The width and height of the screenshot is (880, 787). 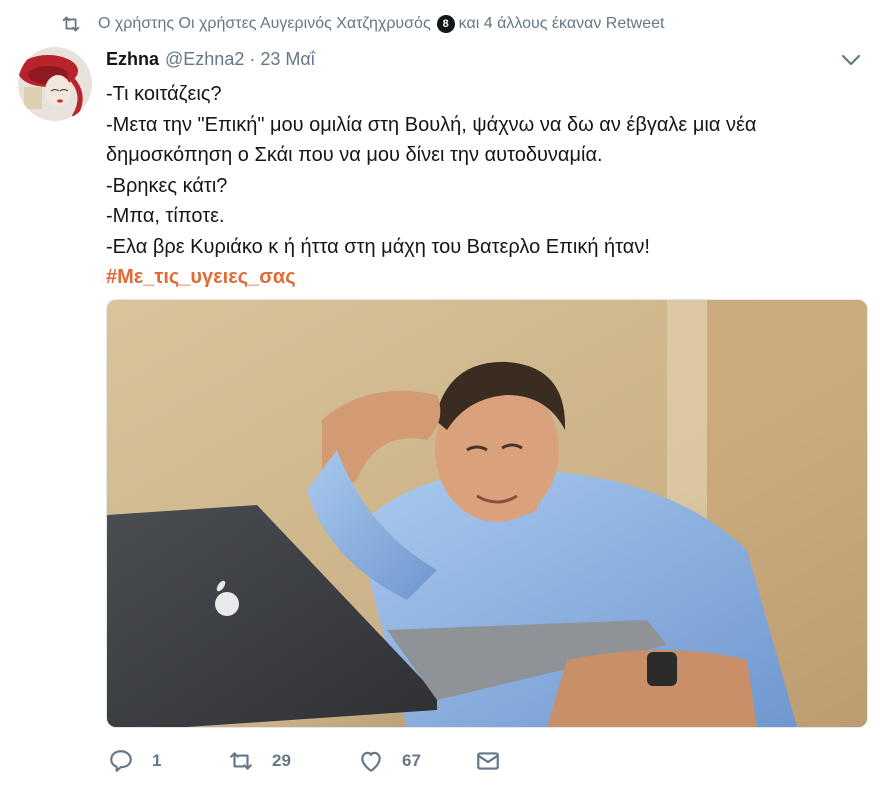 I want to click on like-count: 67, so click(x=411, y=760).